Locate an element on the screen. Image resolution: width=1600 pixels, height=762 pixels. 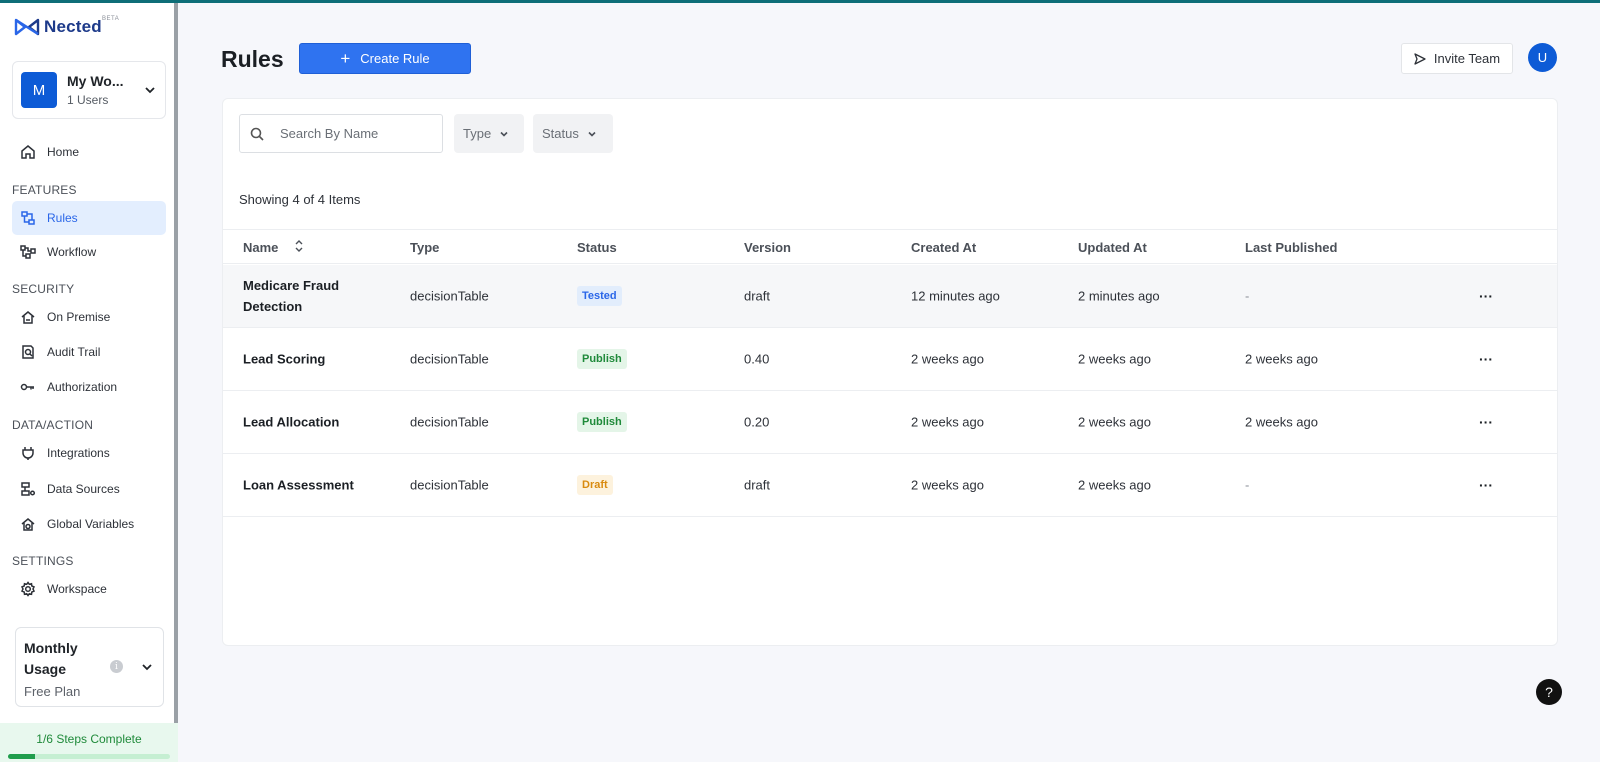
usage-title: Monthly Usage is located at coordinates (51, 658).